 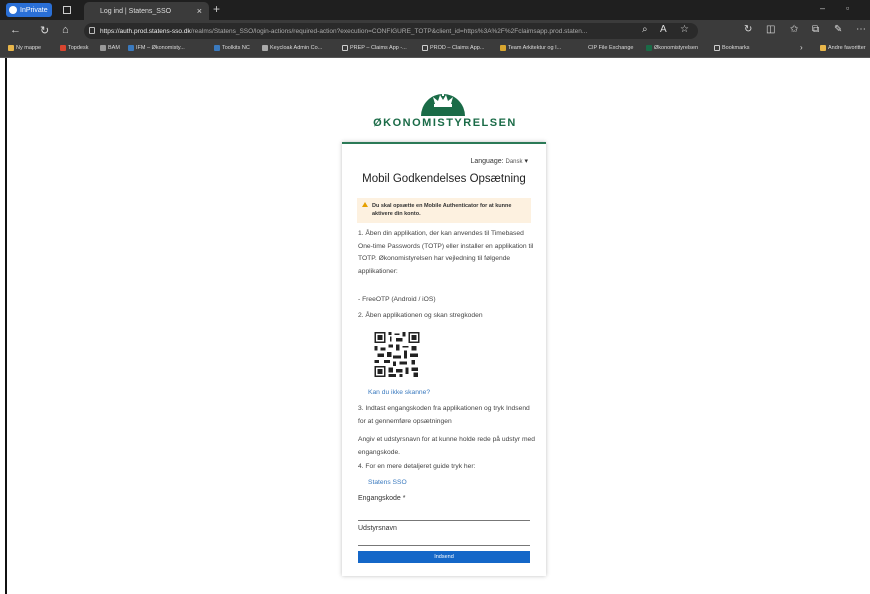 What do you see at coordinates (732, 48) in the screenshot?
I see `bookmark-bookmarks: Bookmarks` at bounding box center [732, 48].